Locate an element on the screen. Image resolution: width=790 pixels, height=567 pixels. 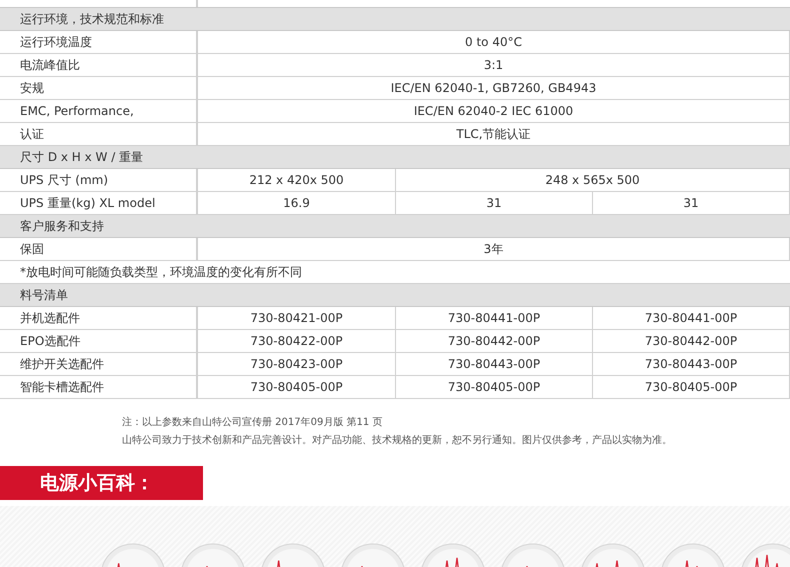
table-cell: IEC/EN 62040-1, GB7260, GB4943 is located at coordinates (494, 88).